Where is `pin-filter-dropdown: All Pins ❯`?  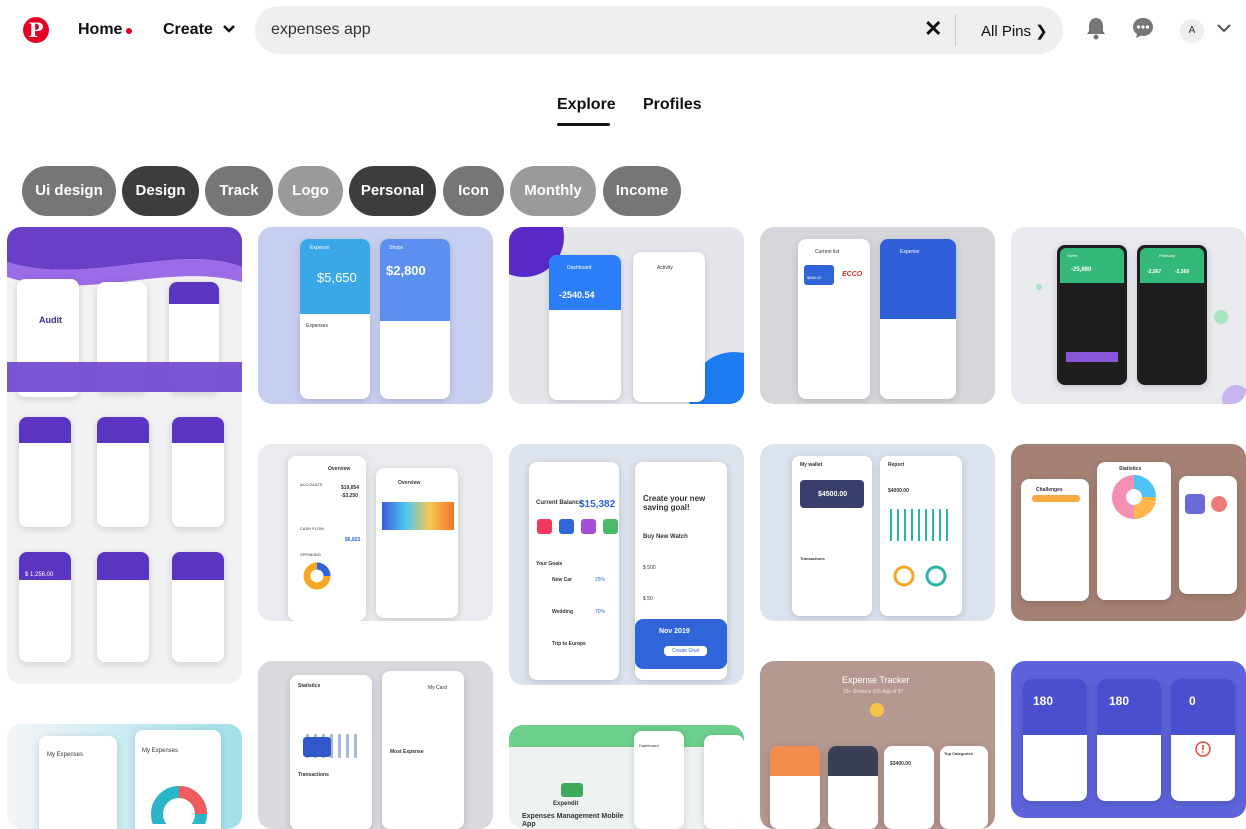 pin-filter-dropdown: All Pins ❯ is located at coordinates (1014, 31).